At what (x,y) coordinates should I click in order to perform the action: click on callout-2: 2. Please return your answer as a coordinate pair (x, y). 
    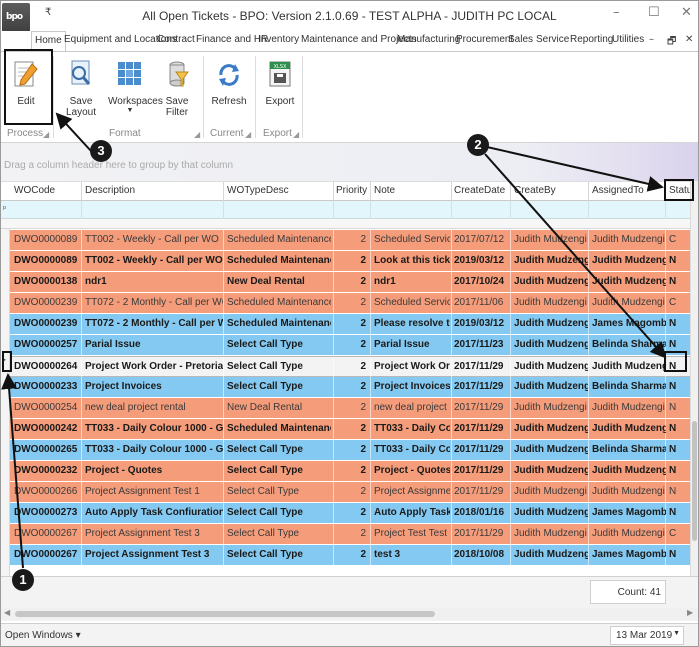
    Looking at the image, I should click on (478, 145).